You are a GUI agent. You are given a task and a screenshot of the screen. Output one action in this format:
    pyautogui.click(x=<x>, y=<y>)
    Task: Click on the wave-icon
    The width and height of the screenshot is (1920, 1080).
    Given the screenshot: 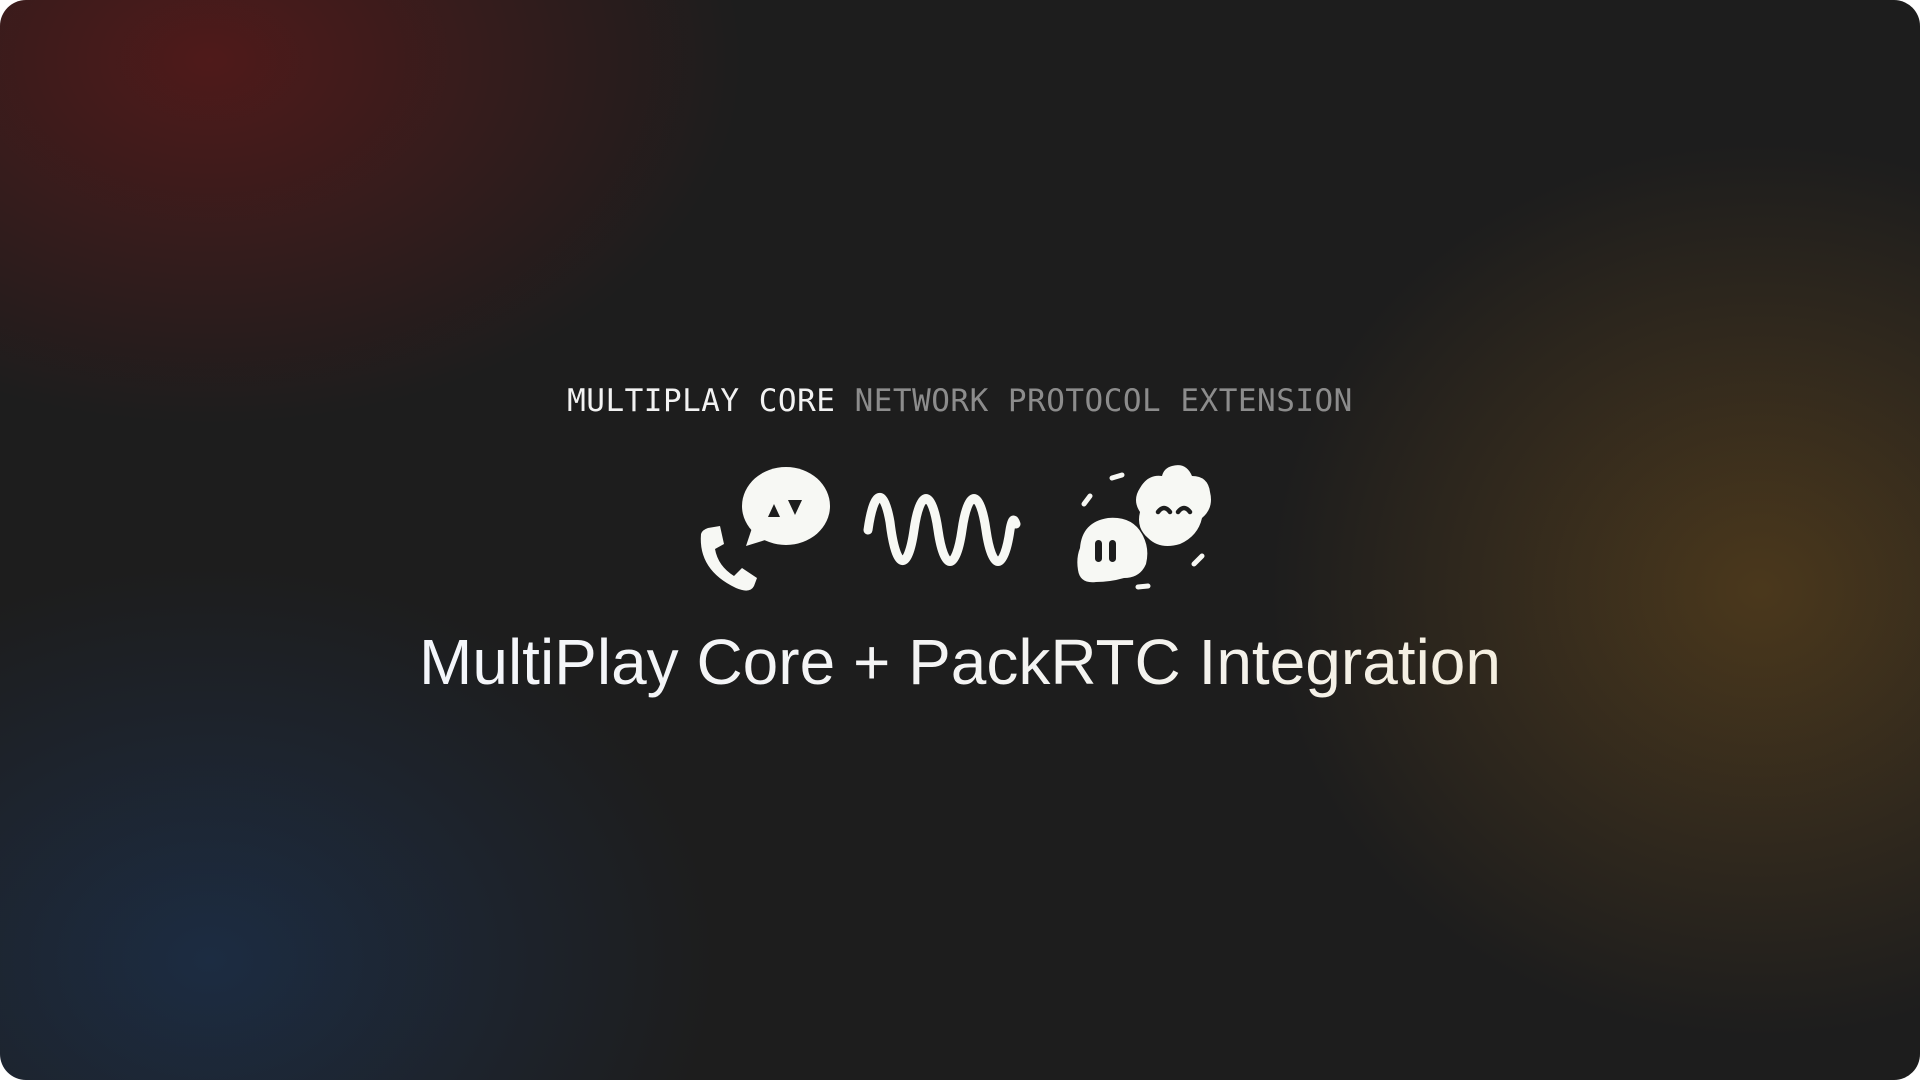 What is the action you would take?
    pyautogui.click(x=942, y=529)
    